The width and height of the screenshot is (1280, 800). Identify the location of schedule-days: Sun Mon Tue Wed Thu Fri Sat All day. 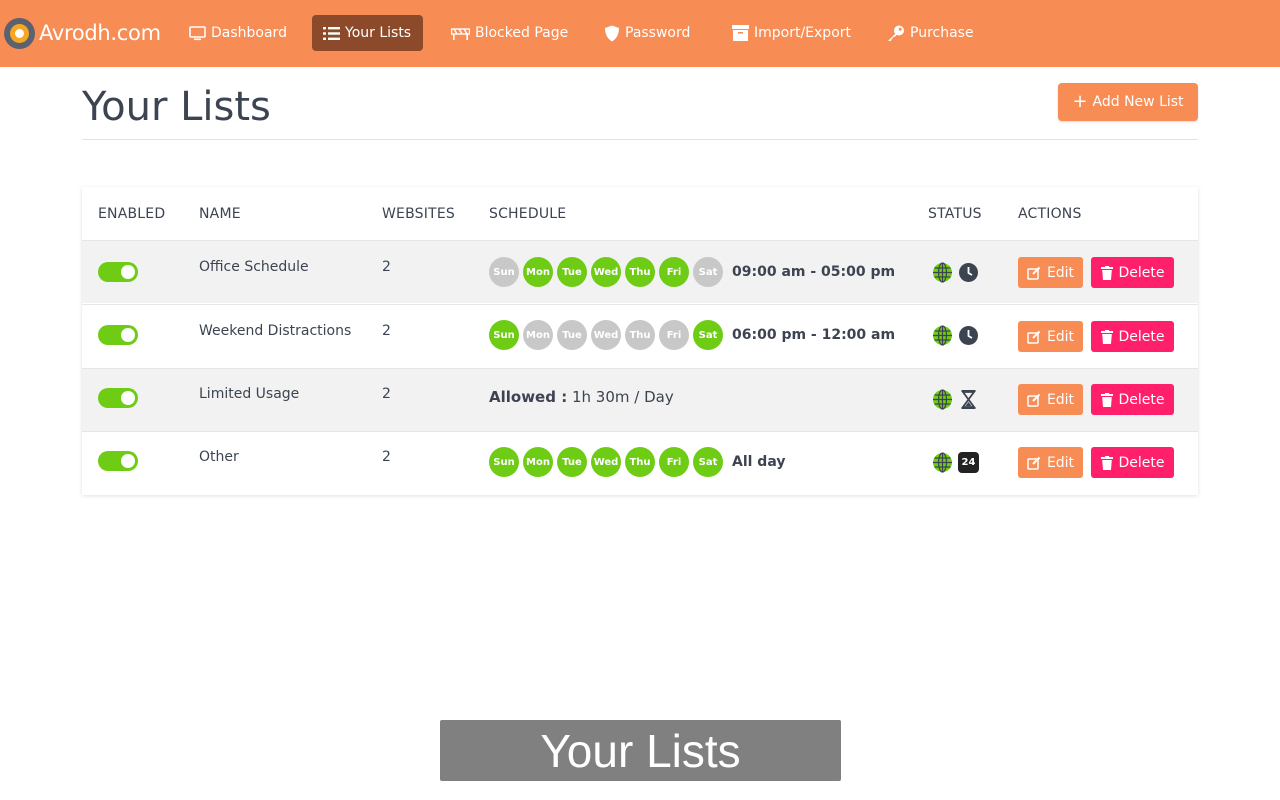
(637, 462).